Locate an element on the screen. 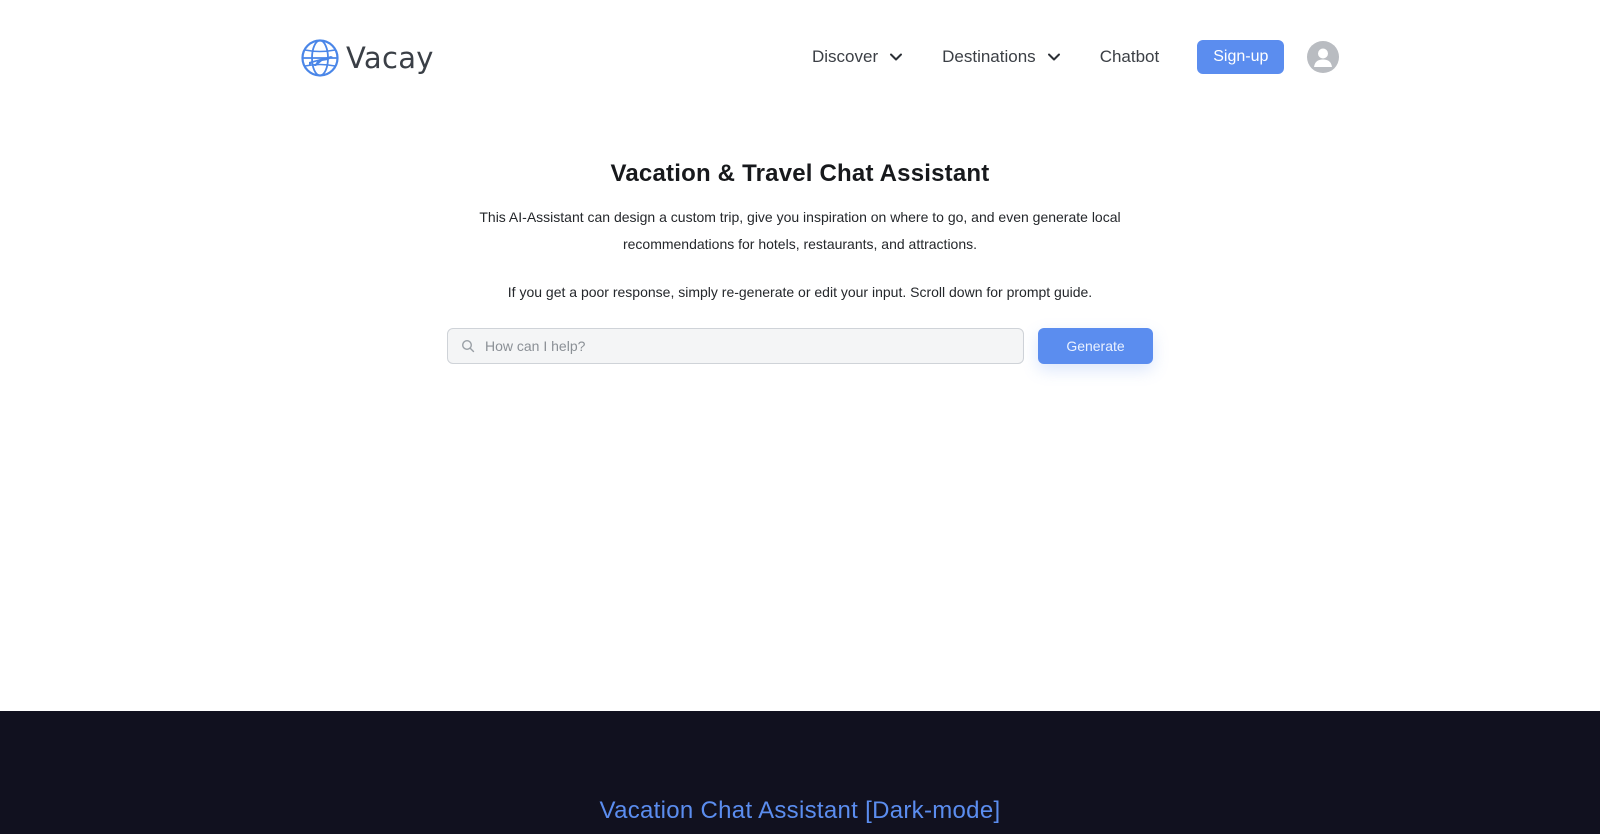 This screenshot has height=834, width=1600. user-silhouette-icon is located at coordinates (1323, 57).